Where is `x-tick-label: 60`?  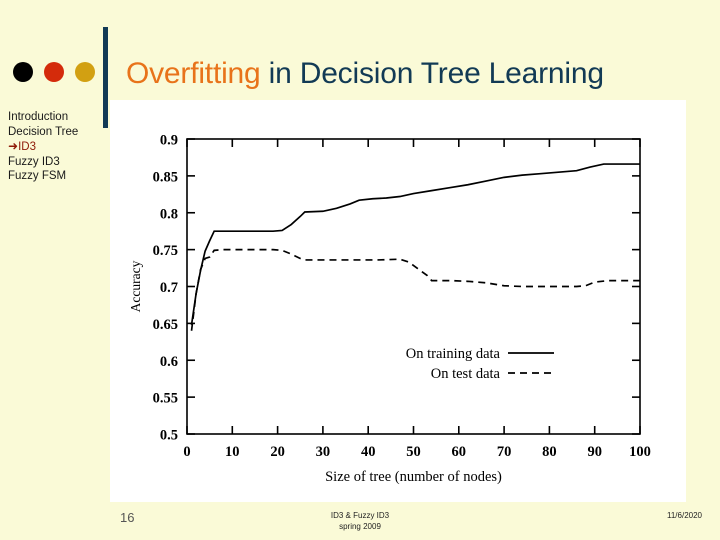
x-tick-label: 60 is located at coordinates (459, 452).